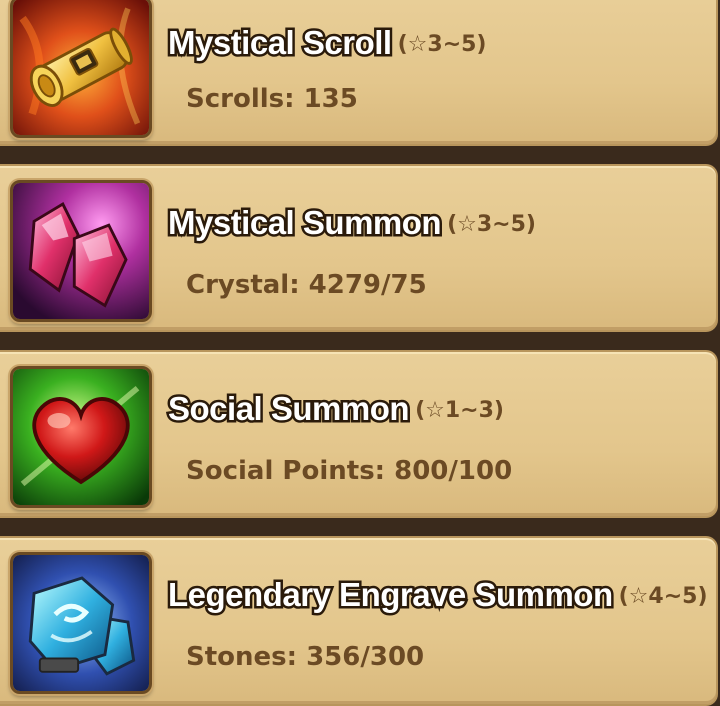 This screenshot has width=720, height=706. Describe the element at coordinates (81, 251) in the screenshot. I see `crystal-icon` at that location.